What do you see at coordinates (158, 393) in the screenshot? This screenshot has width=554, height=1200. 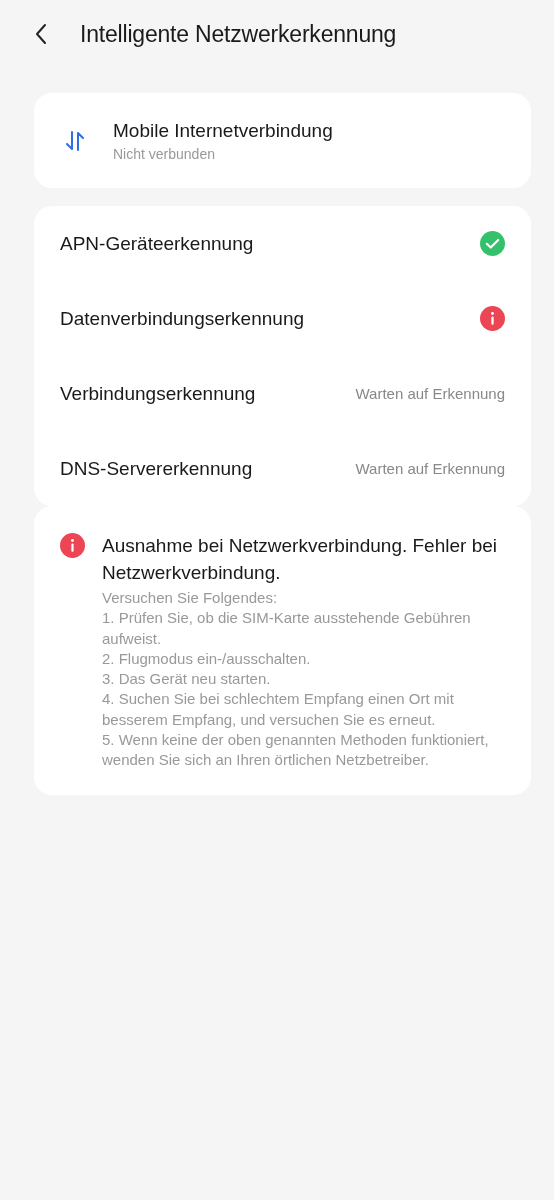 I see `check-label: Verbindungserkennung` at bounding box center [158, 393].